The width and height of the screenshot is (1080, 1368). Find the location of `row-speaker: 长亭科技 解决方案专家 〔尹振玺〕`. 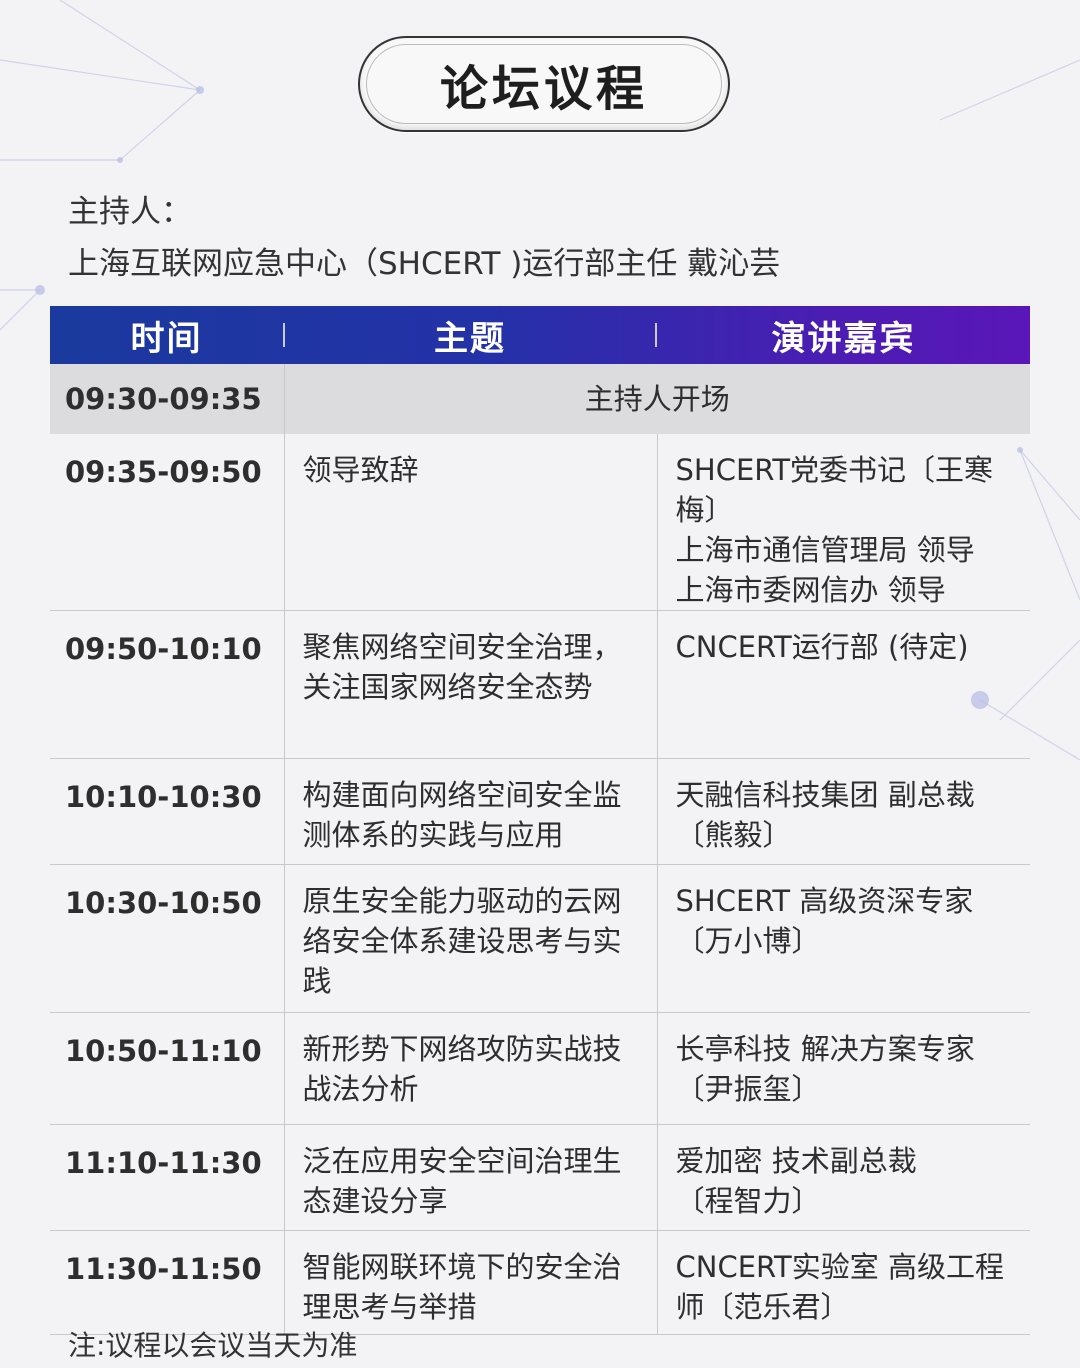

row-speaker: 长亭科技 解决方案专家 〔尹振玺〕 is located at coordinates (843, 1068).